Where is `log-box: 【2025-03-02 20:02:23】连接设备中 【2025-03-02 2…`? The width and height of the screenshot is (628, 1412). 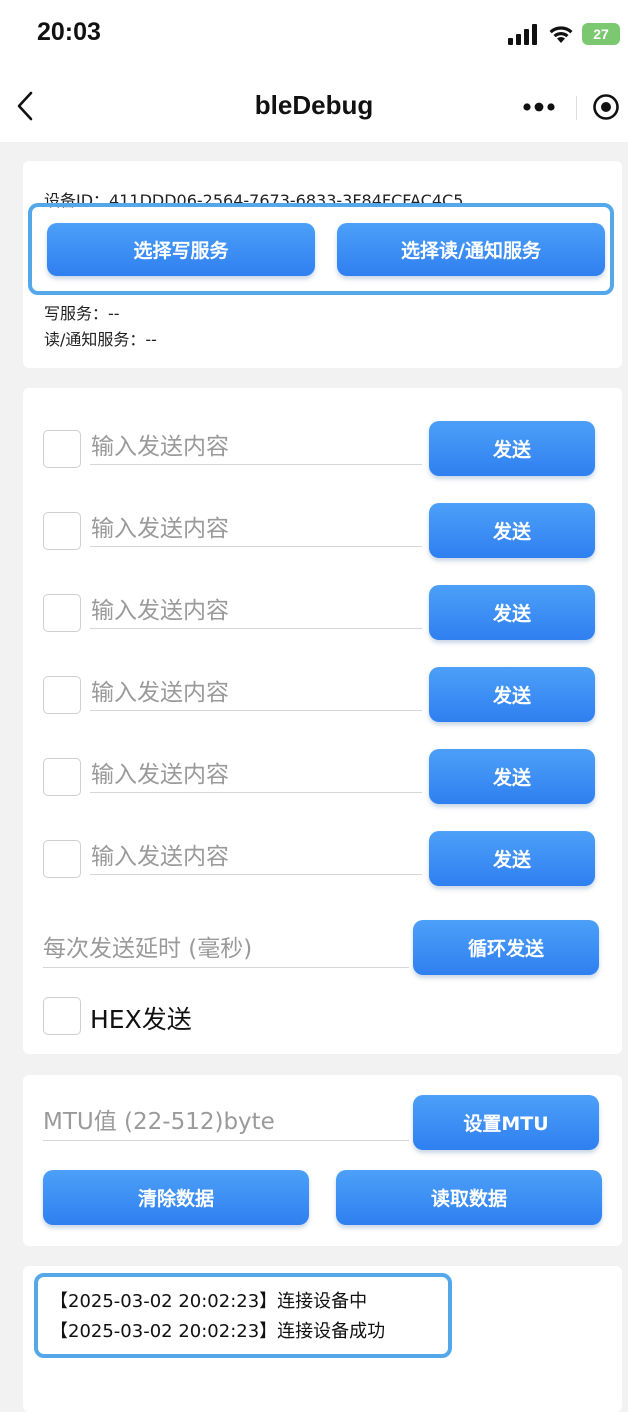 log-box: 【2025-03-02 20:02:23】连接设备中 【2025-03-02 2… is located at coordinates (243, 1315).